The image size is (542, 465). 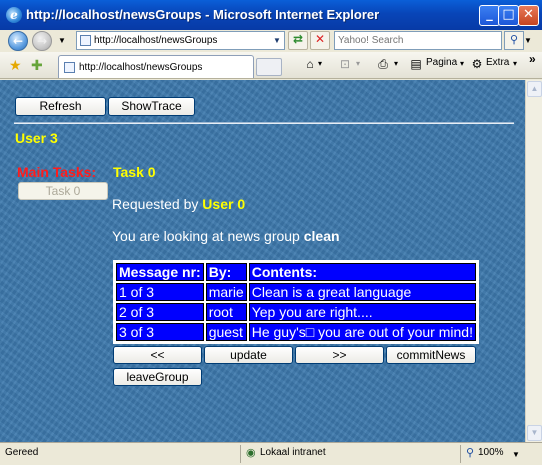 I want to click on news-group-label: You are looking at news group, so click(x=206, y=236).